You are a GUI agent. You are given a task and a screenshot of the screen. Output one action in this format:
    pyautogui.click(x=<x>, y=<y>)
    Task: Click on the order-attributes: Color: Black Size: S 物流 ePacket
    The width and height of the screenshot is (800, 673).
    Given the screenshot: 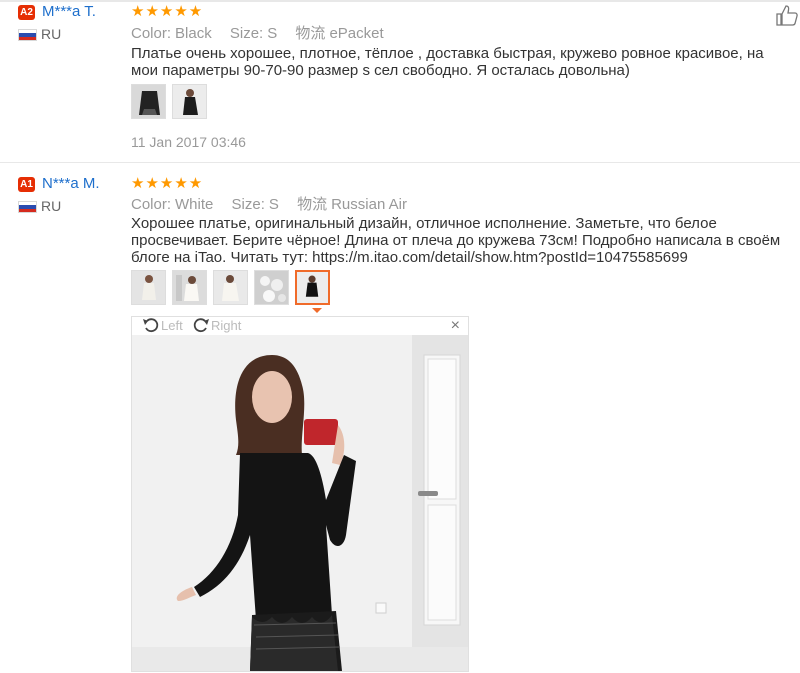 What is the action you would take?
    pyautogui.click(x=264, y=32)
    